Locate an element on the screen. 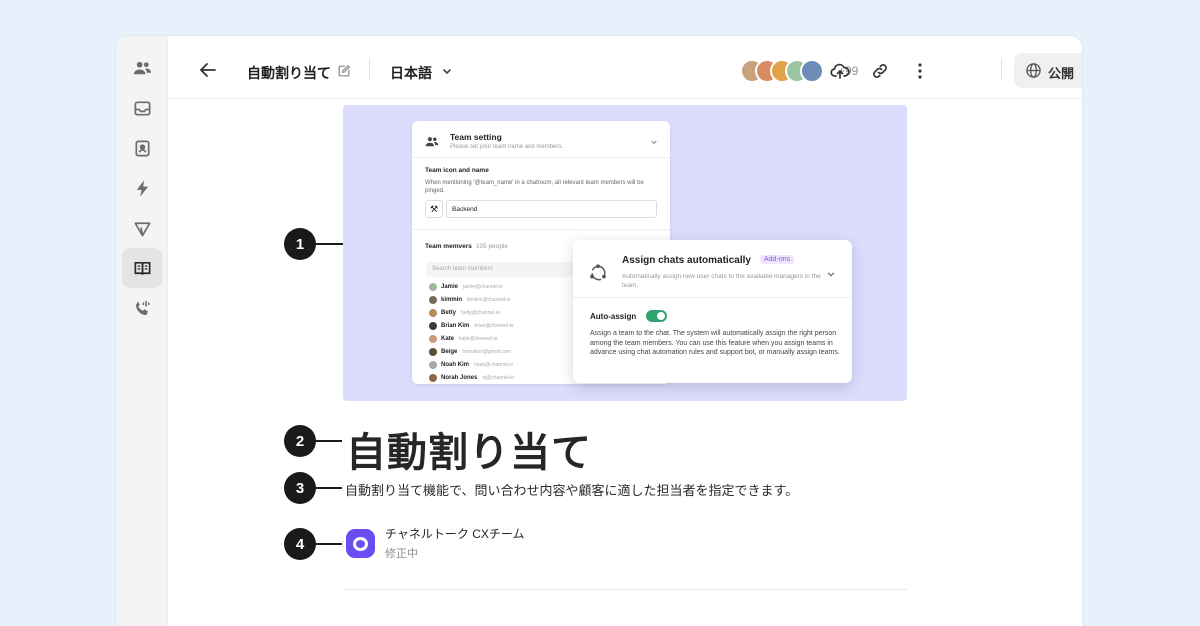 The image size is (1200, 626). page-title: 自動割り当て is located at coordinates (469, 453).